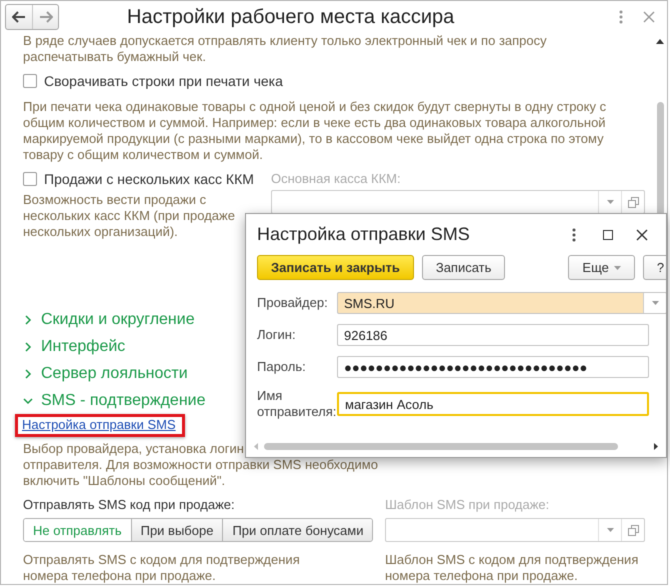 The image size is (670, 587). What do you see at coordinates (282, 367) in the screenshot?
I see `field-label: Пароль:` at bounding box center [282, 367].